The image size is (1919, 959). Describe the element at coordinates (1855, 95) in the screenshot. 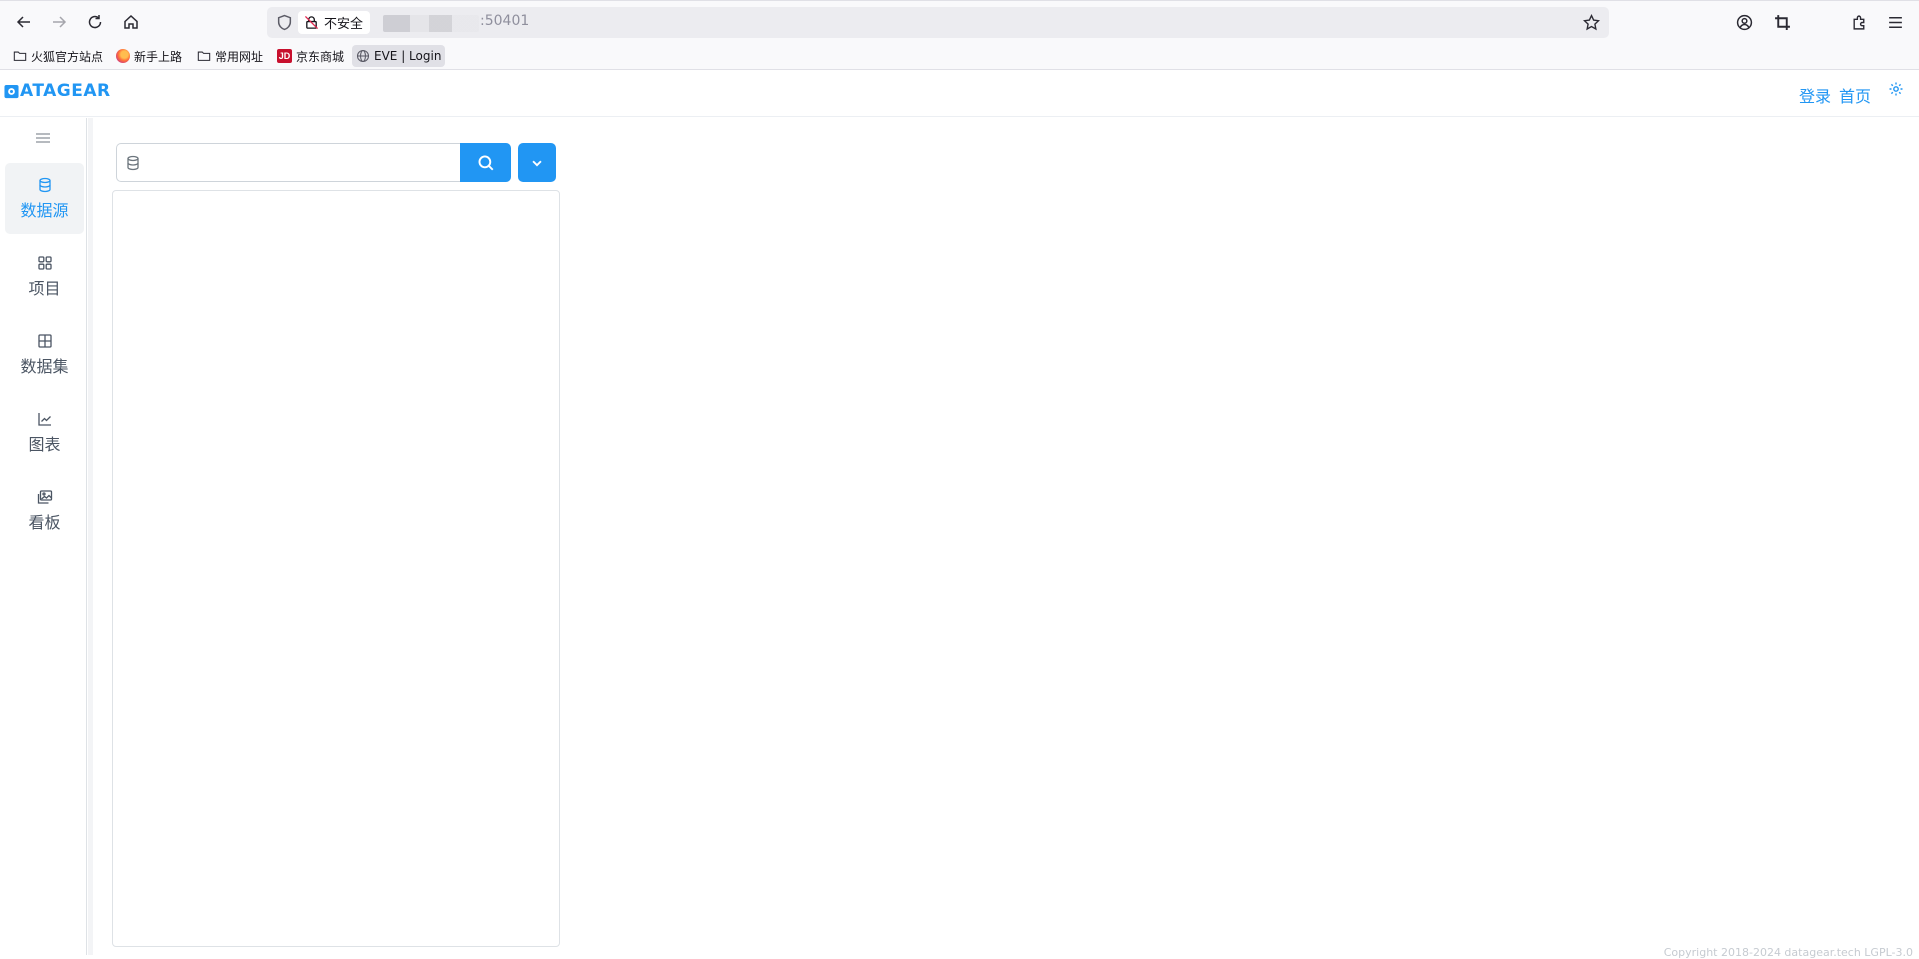

I see `home-link: 首页` at that location.